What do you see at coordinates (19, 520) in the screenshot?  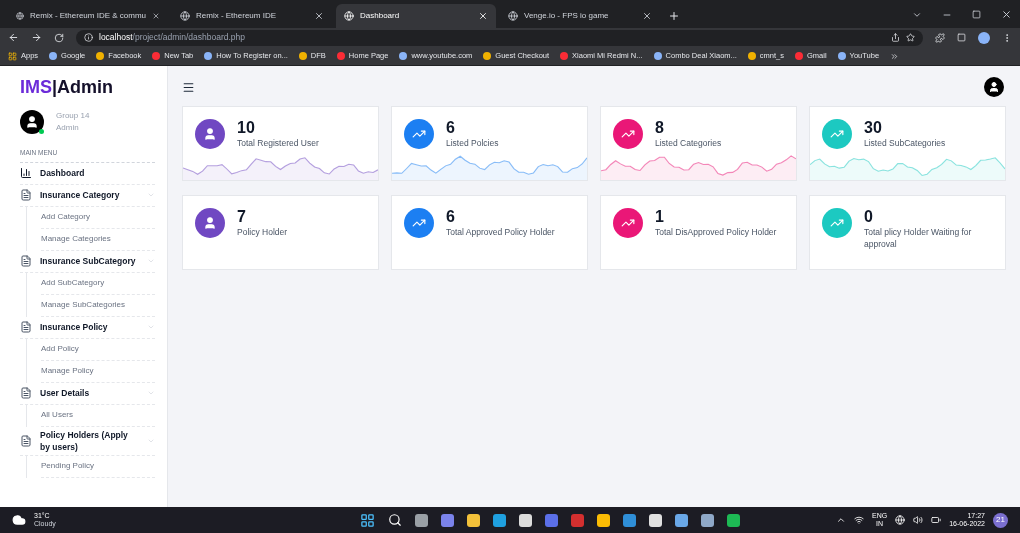 I see `weather-icon` at bounding box center [19, 520].